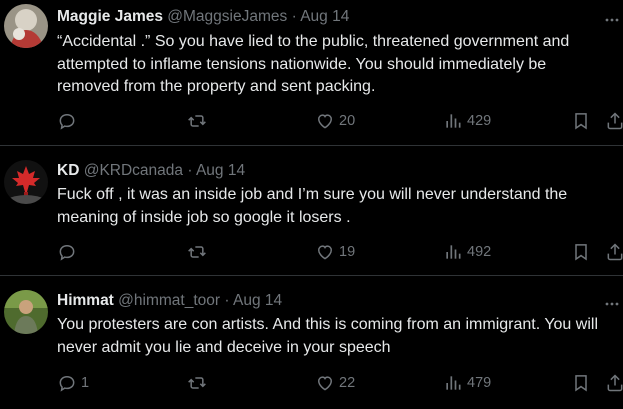 This screenshot has width=623, height=409. I want to click on author-name: Himmat, so click(85, 300).